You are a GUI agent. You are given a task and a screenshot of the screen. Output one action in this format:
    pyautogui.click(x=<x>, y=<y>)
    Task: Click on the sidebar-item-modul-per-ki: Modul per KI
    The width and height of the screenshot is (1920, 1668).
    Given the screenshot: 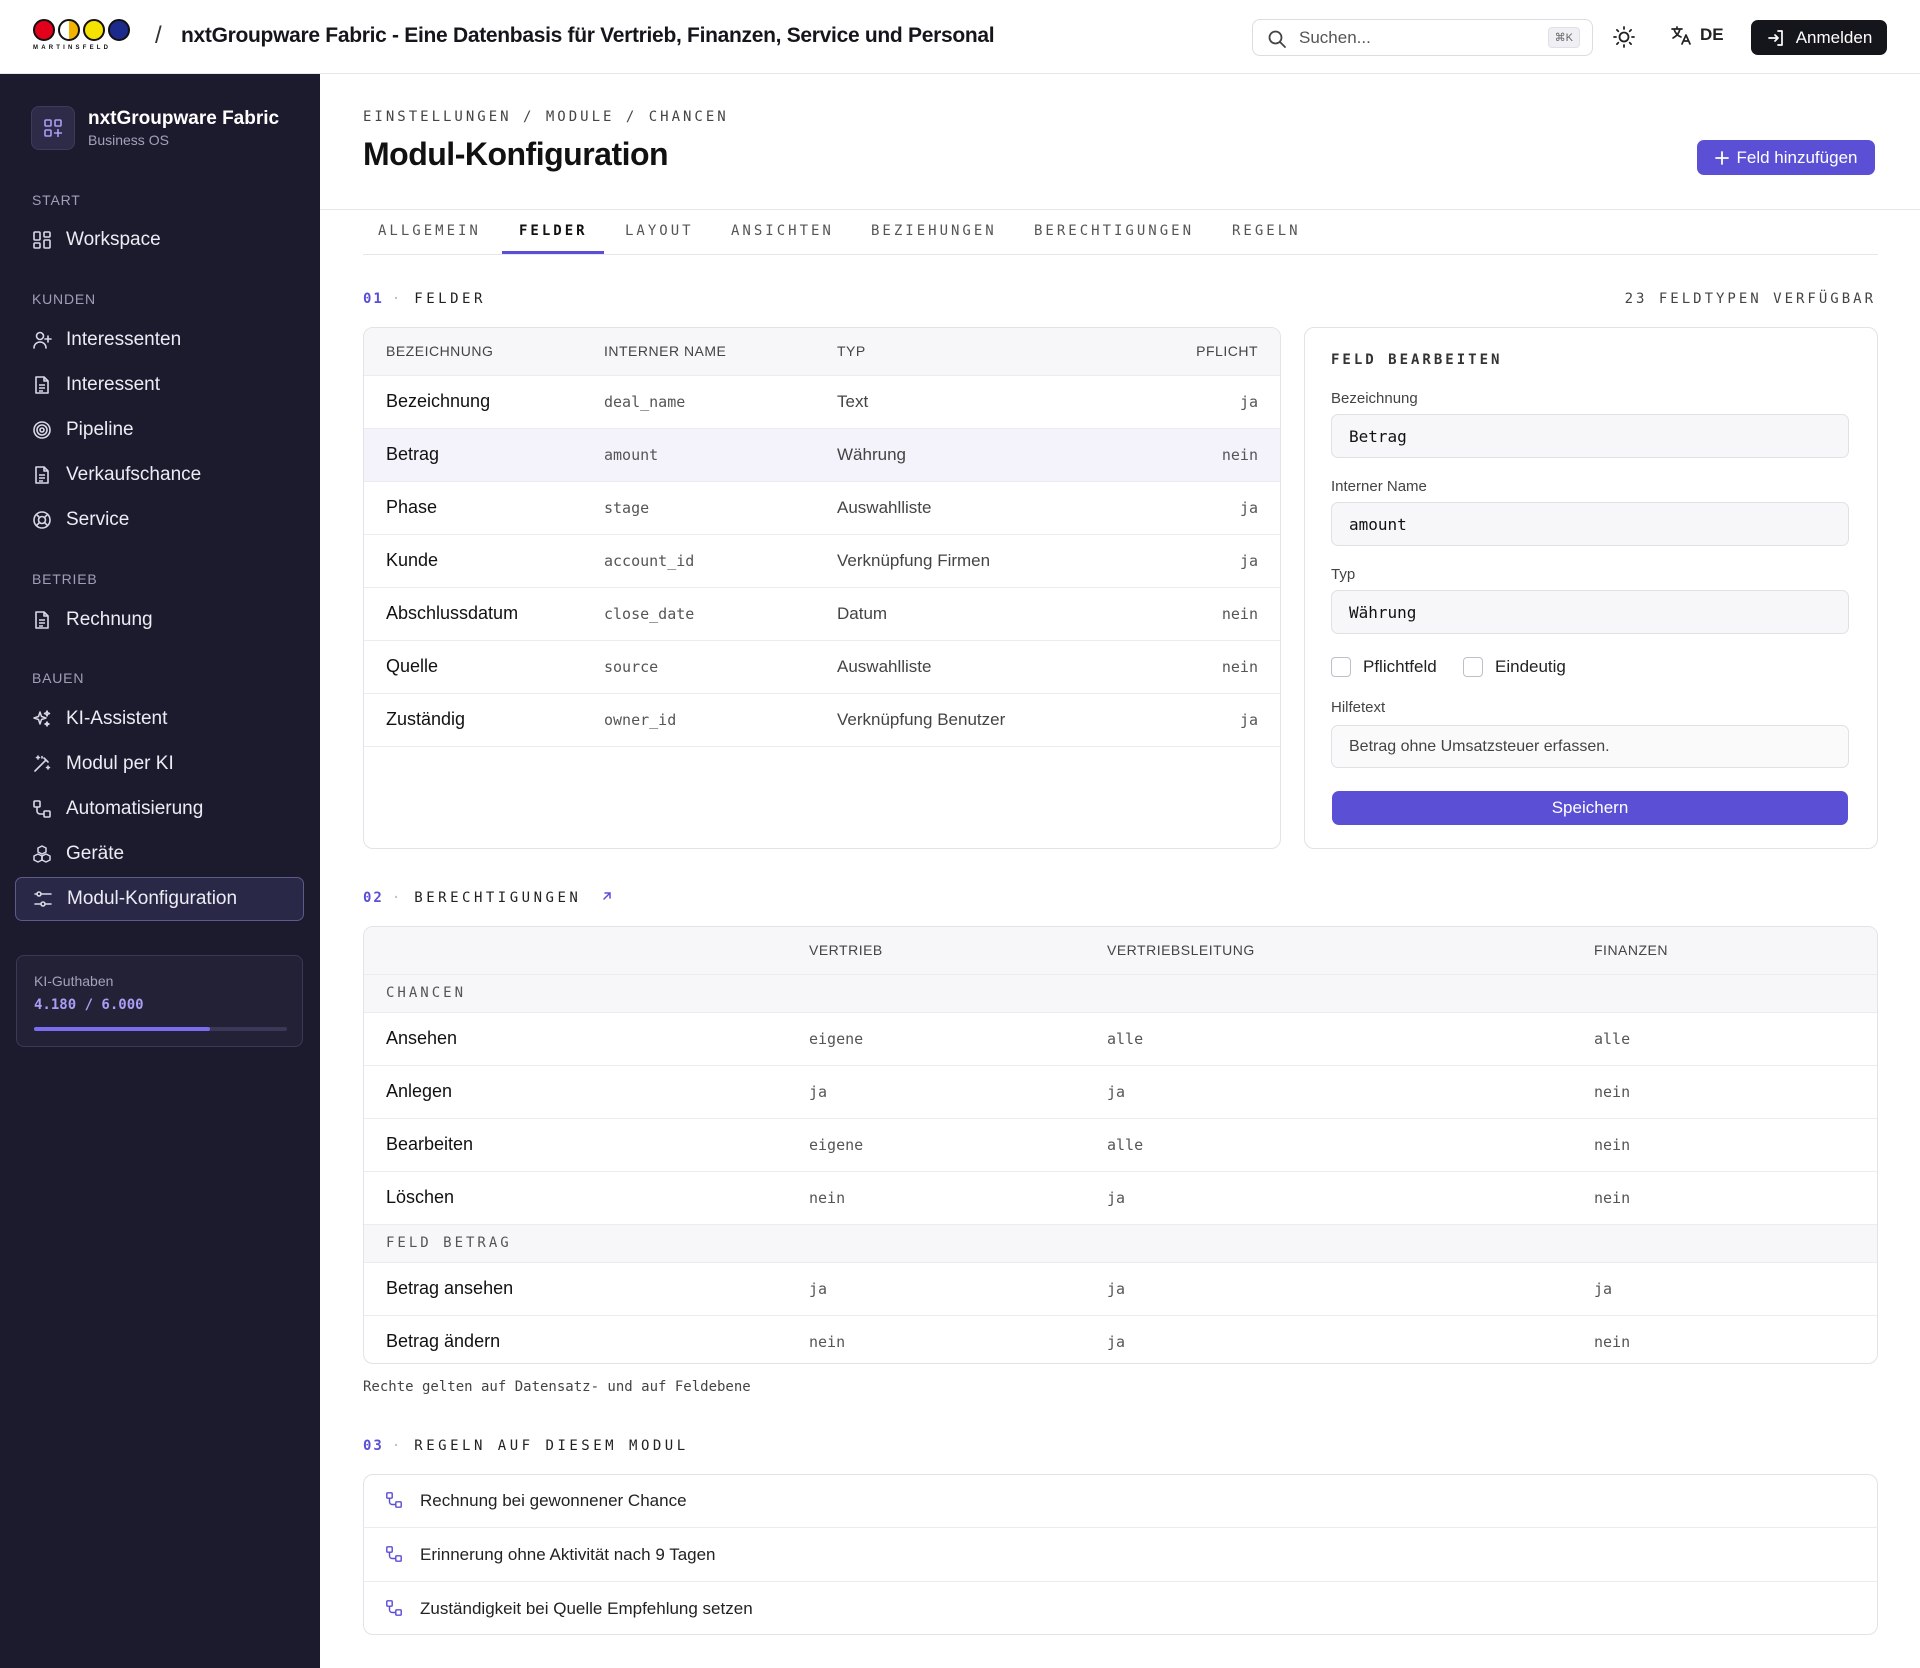 What is the action you would take?
    pyautogui.click(x=159, y=764)
    